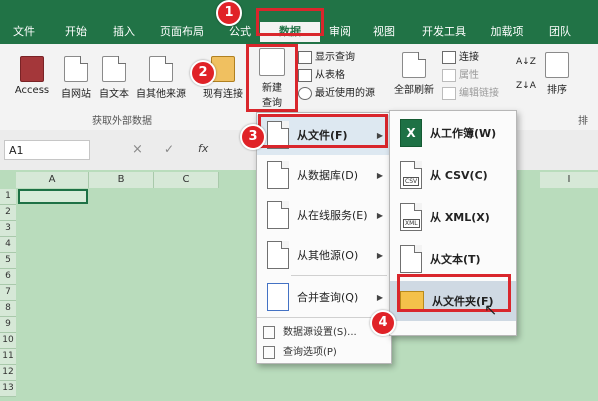  I want to click on column-header-a: A, so click(52, 180).